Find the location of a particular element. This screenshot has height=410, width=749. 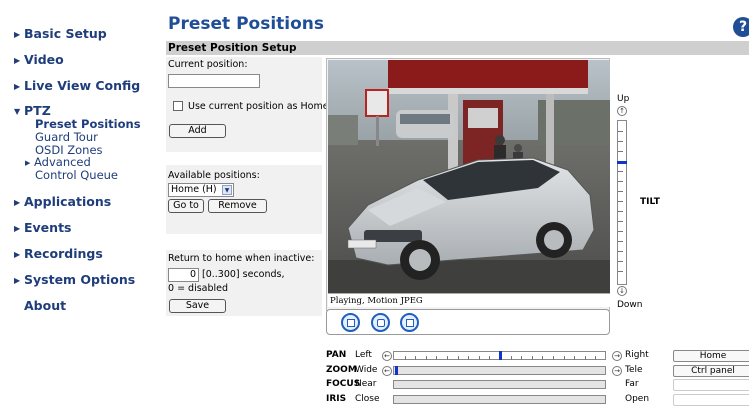

camera-icon is located at coordinates (381, 323).